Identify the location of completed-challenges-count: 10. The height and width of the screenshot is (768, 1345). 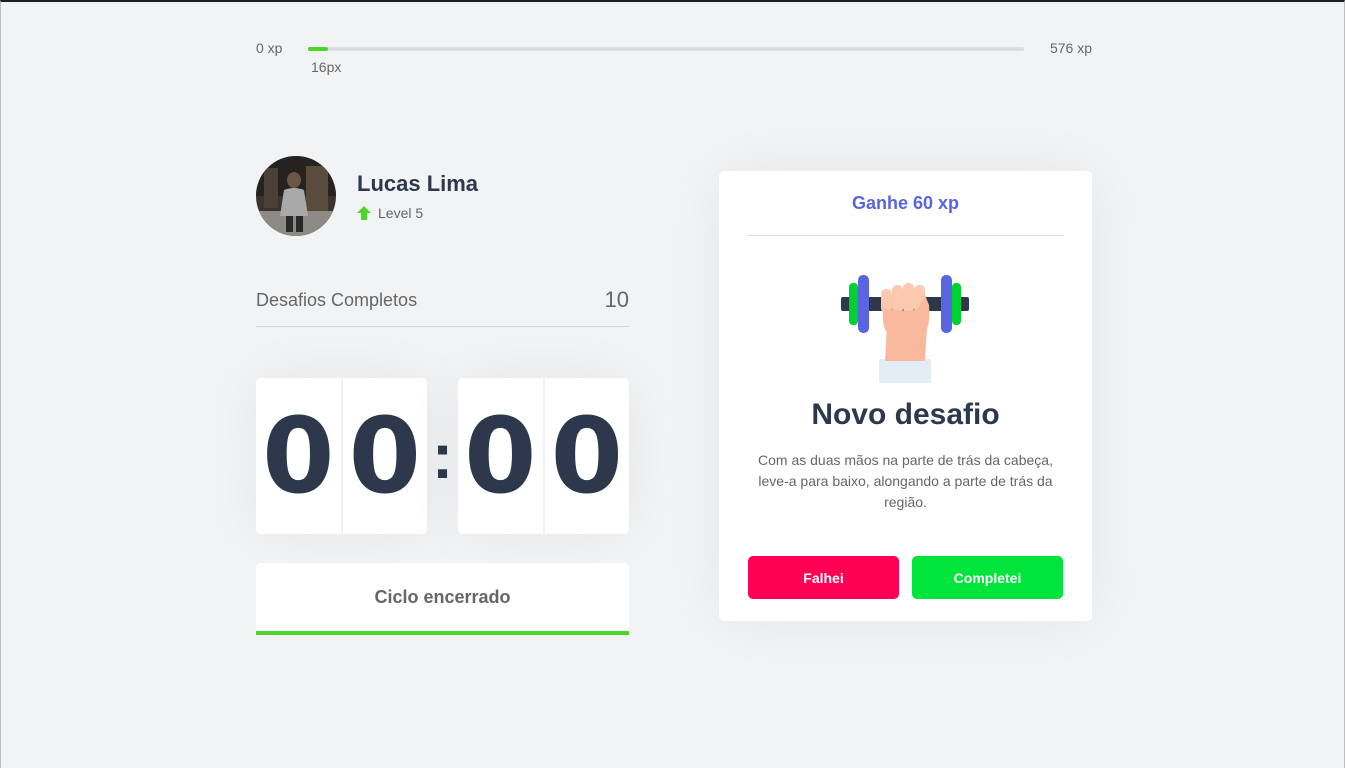
(616, 299).